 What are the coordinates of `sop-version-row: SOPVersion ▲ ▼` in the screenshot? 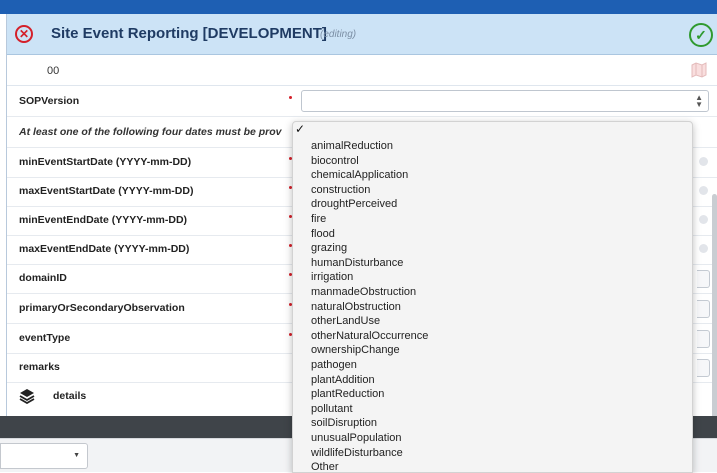 It's located at (362, 101).